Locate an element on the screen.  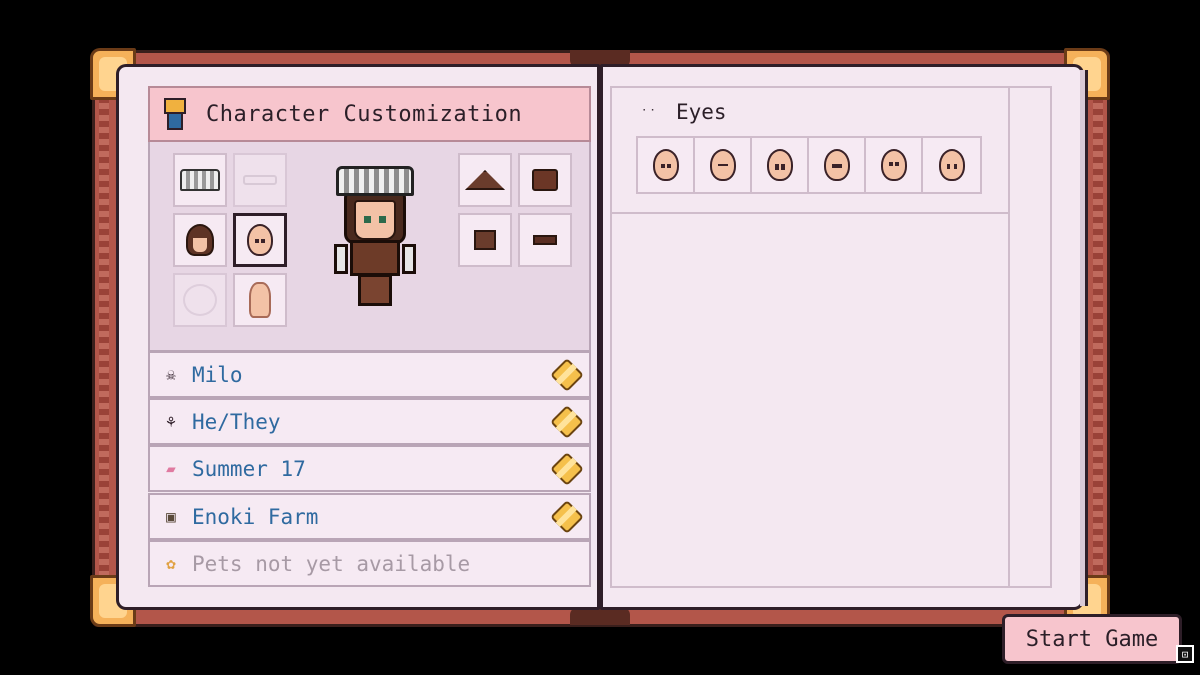
info-row-name: ☠ Milo is located at coordinates (369, 374).